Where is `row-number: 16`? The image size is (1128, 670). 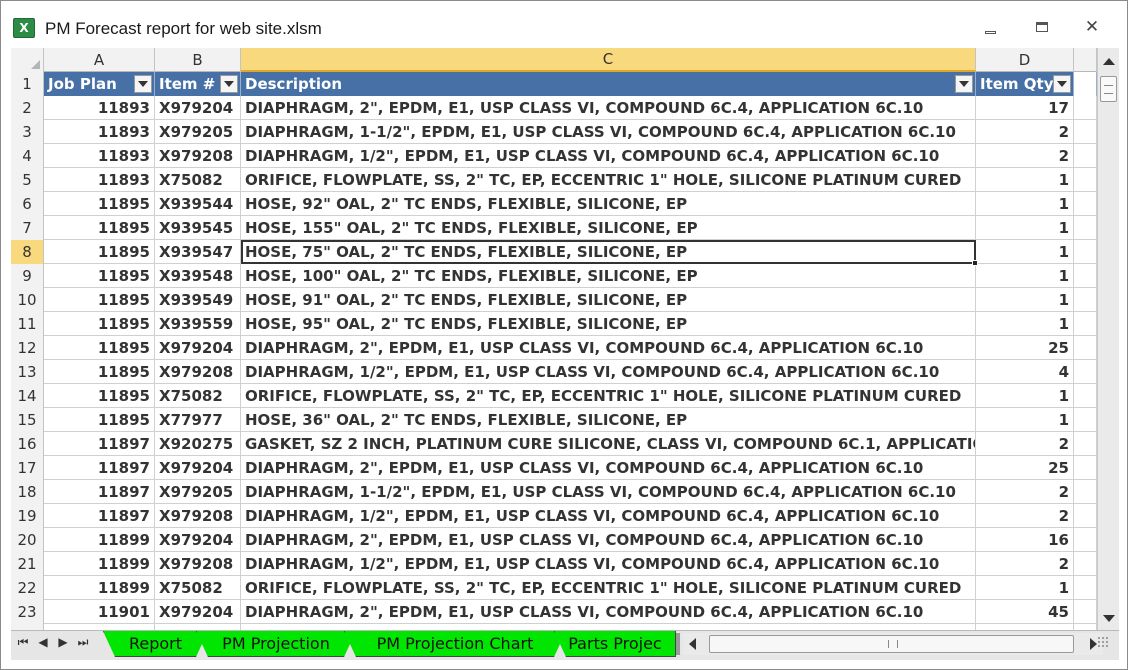
row-number: 16 is located at coordinates (27, 444).